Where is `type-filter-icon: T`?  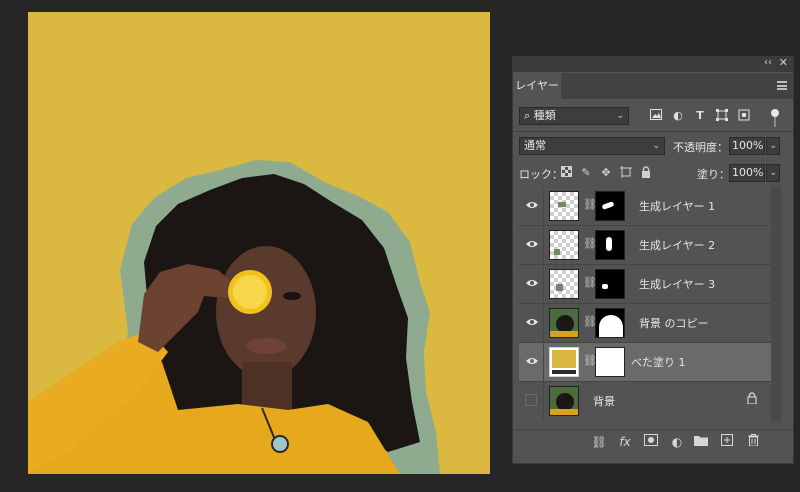
type-filter-icon: T is located at coordinates (700, 116).